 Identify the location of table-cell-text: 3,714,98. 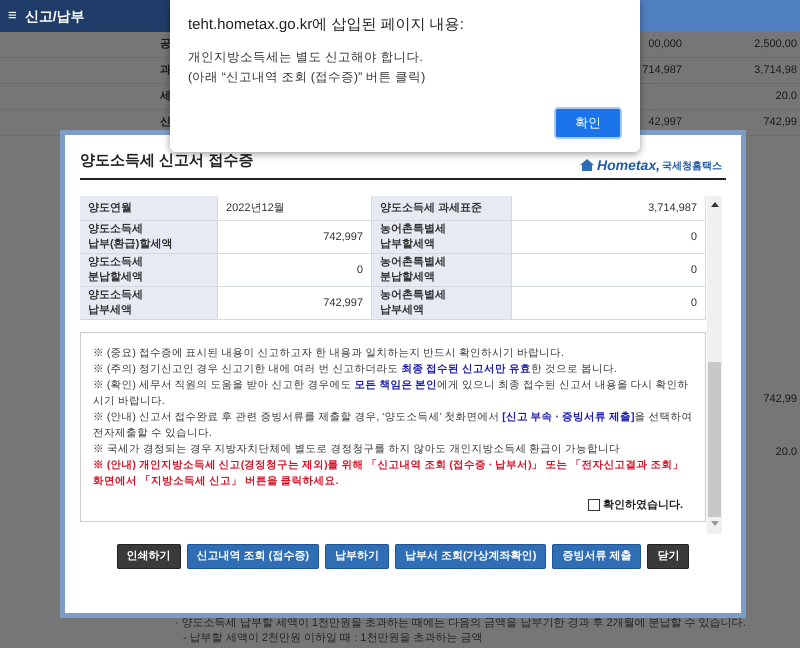
(775, 70).